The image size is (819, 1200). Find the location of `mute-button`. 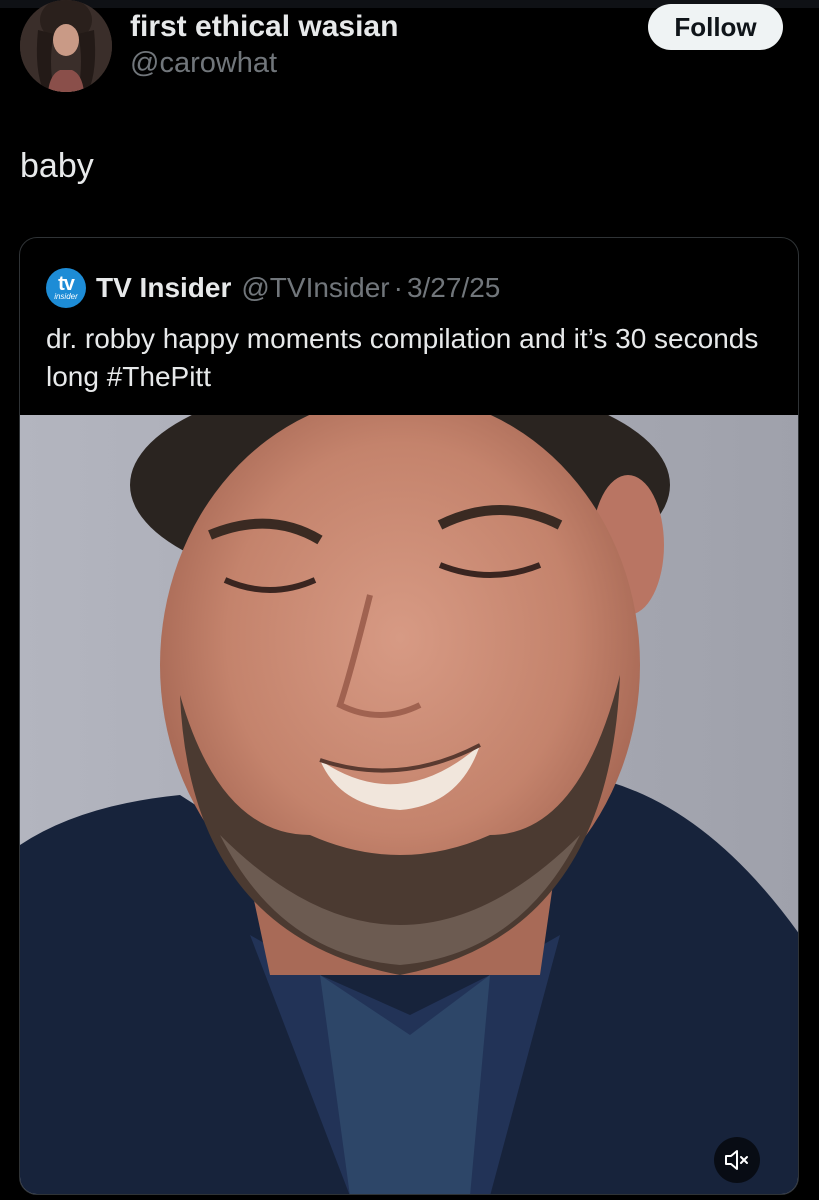

mute-button is located at coordinates (737, 1160).